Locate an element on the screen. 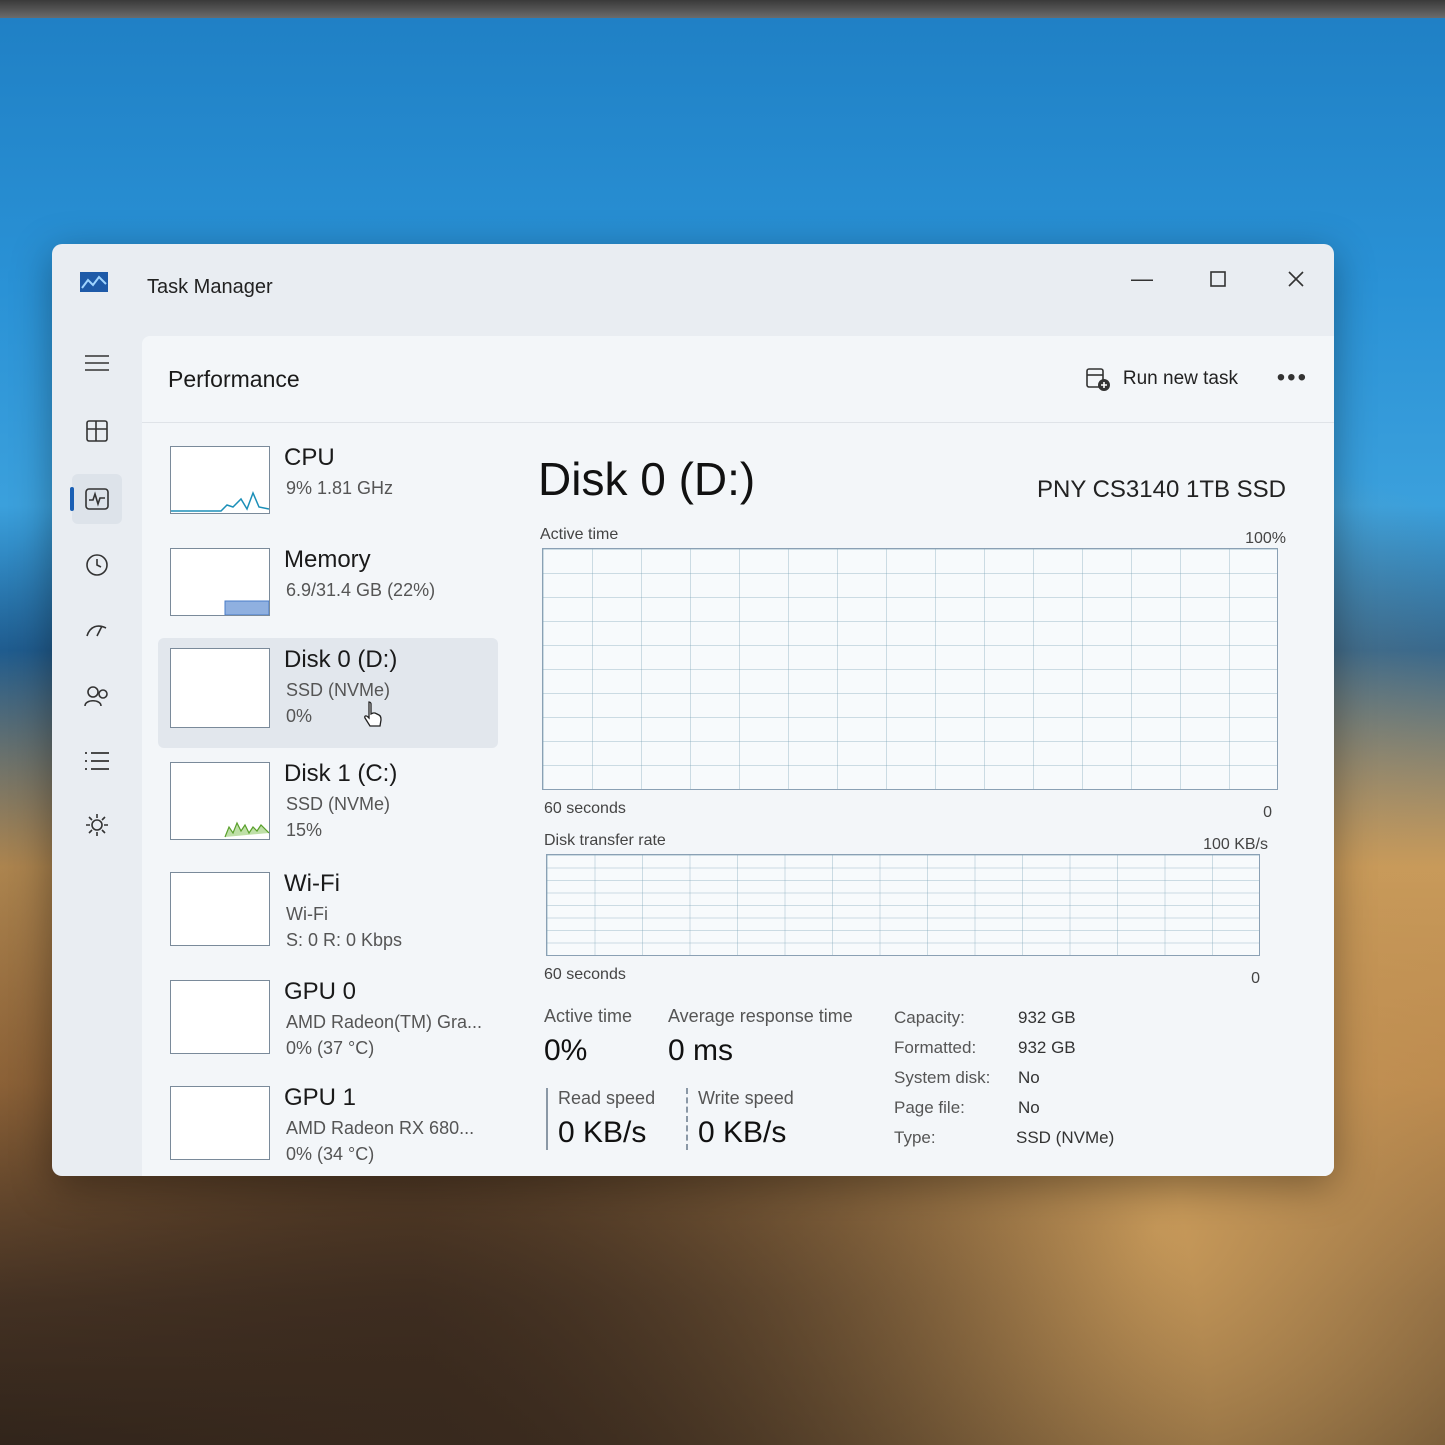 This screenshot has height=1445, width=1445. device-usage: 0% (37 °C) is located at coordinates (330, 1048).